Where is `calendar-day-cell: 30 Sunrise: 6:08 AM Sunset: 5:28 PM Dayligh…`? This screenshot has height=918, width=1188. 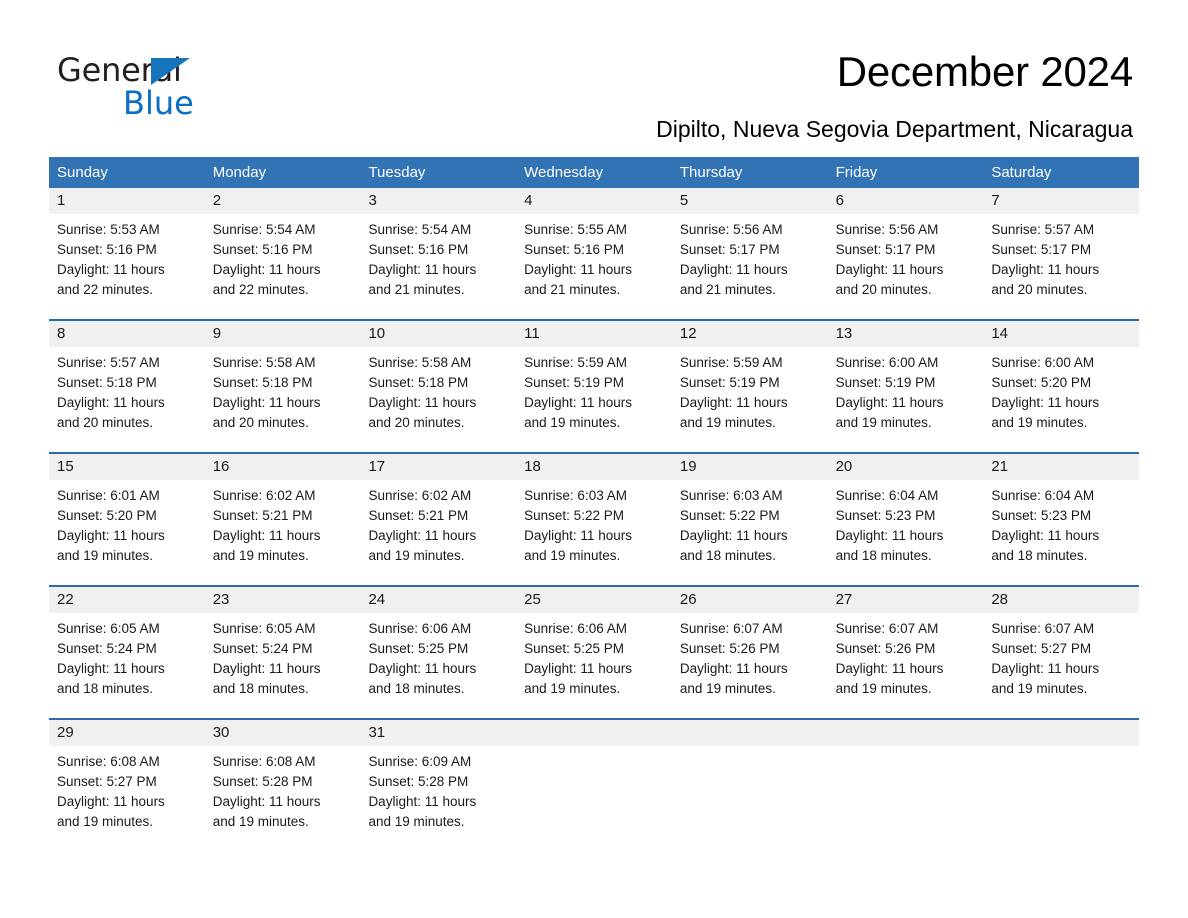
calendar-day-cell: 30 Sunrise: 6:08 AM Sunset: 5:28 PM Dayligh… is located at coordinates (282, 776).